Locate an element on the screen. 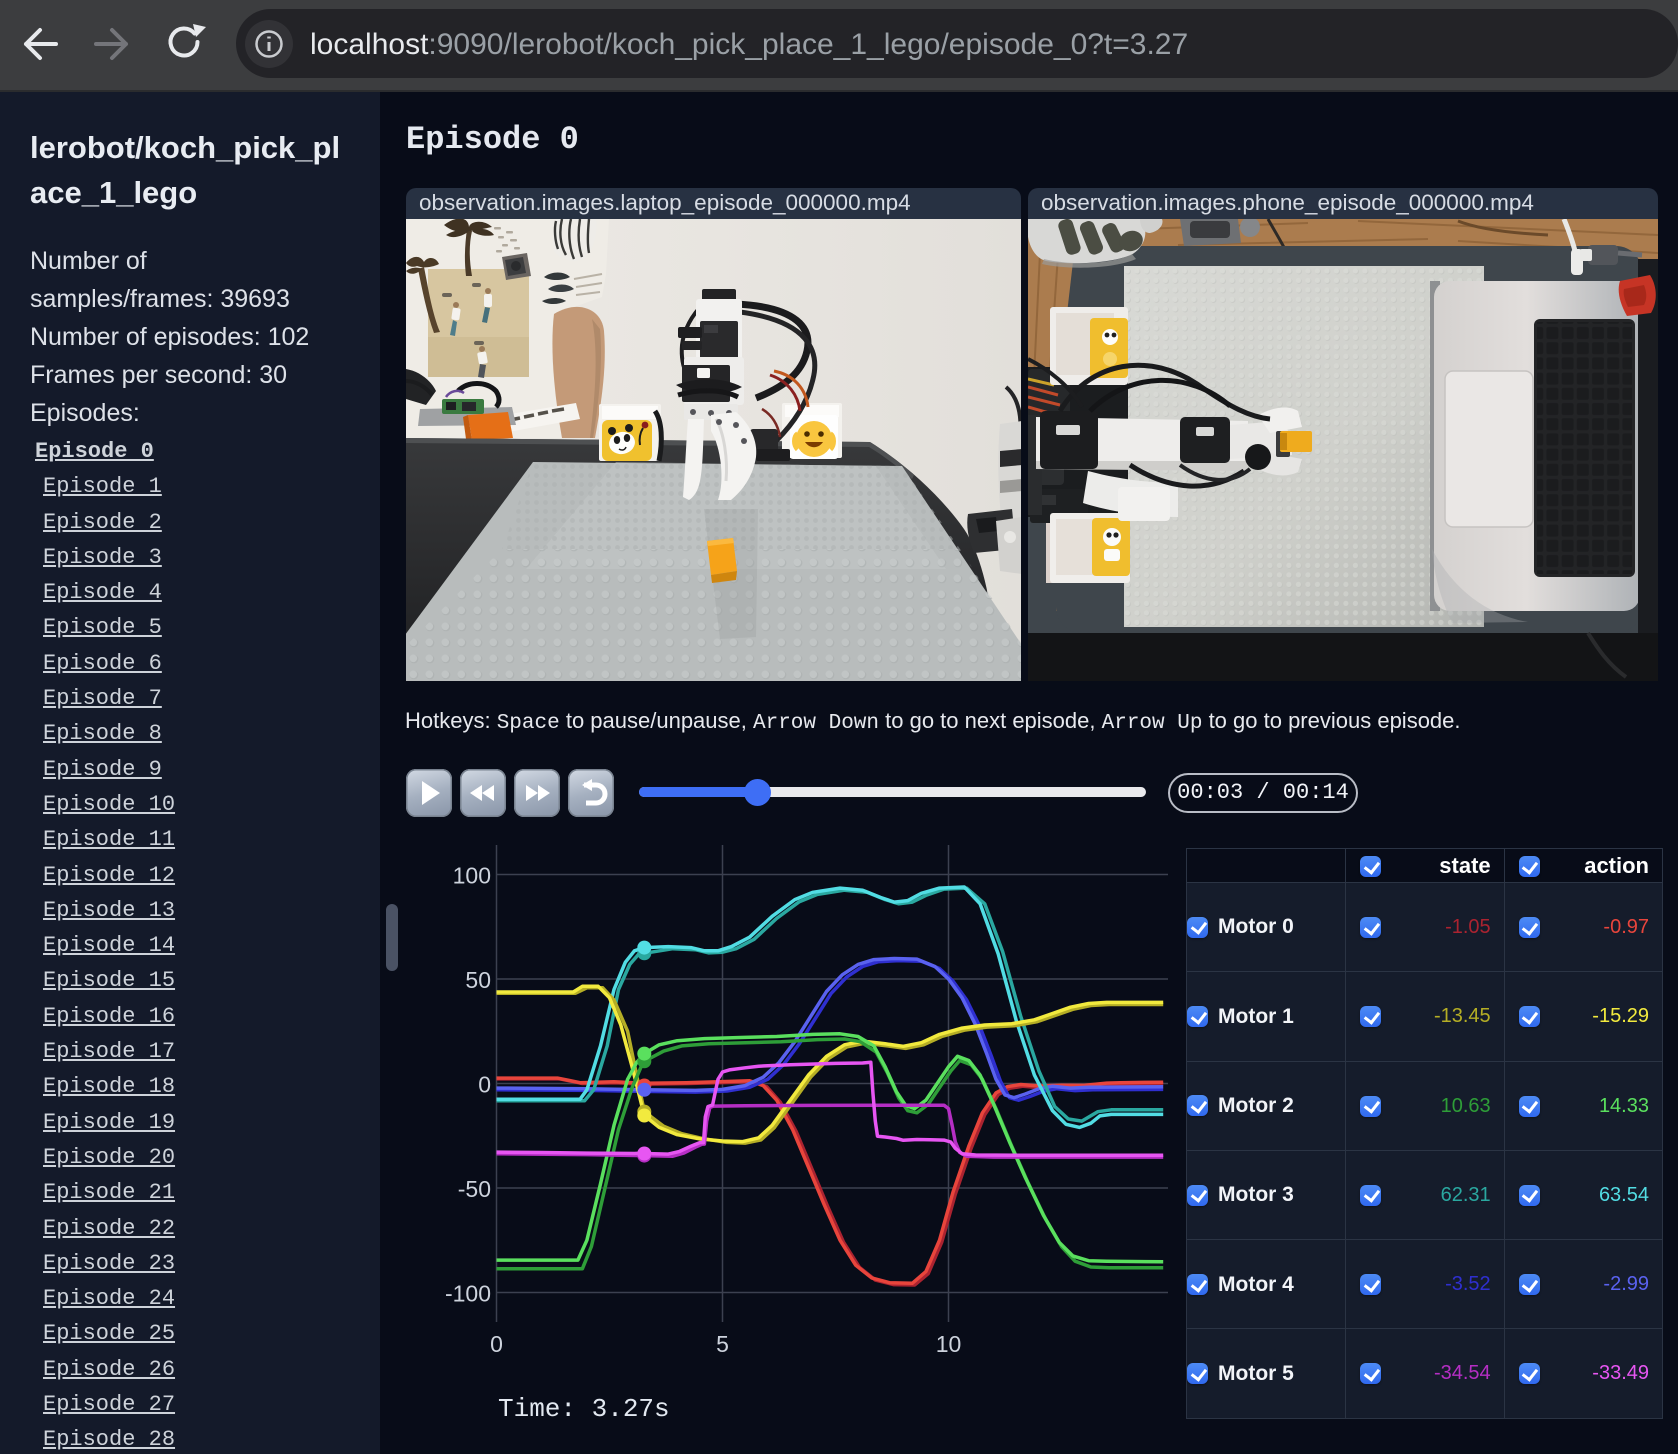 This screenshot has height=1454, width=1678. svg-text: 10 is located at coordinates (949, 1344).